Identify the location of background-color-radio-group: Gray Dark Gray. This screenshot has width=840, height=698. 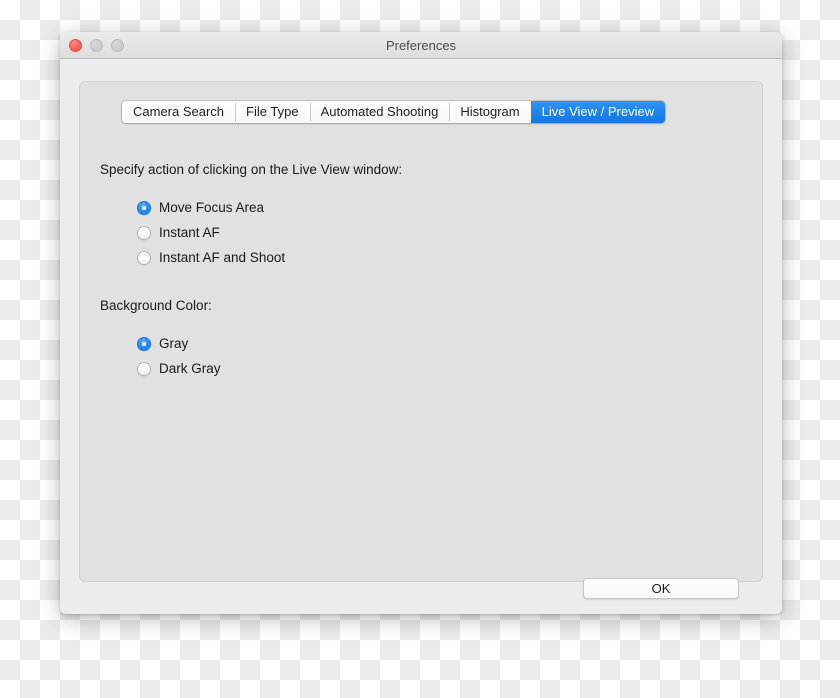
(418, 356).